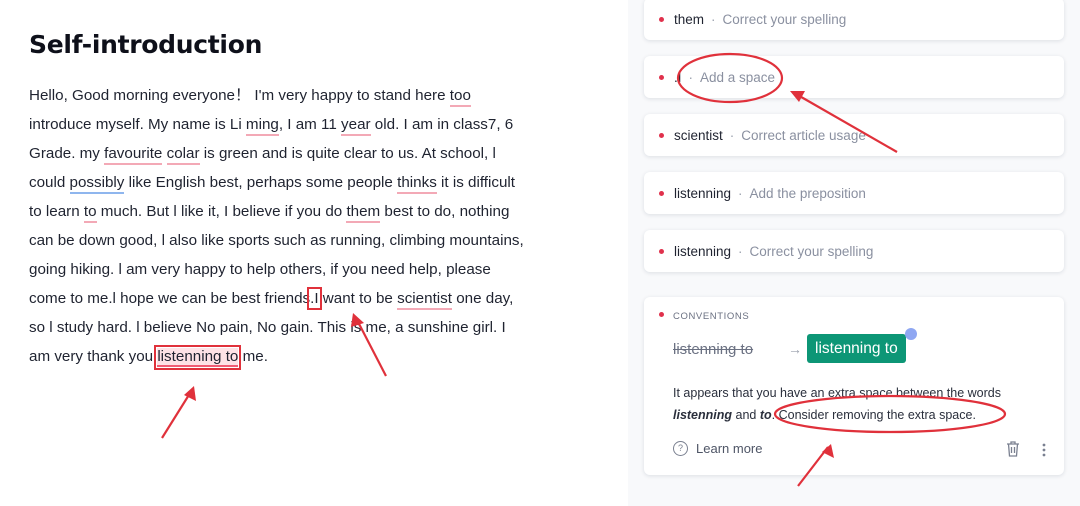 This screenshot has width=1080, height=506. I want to click on text-run: it is difficult, so click(476, 182).